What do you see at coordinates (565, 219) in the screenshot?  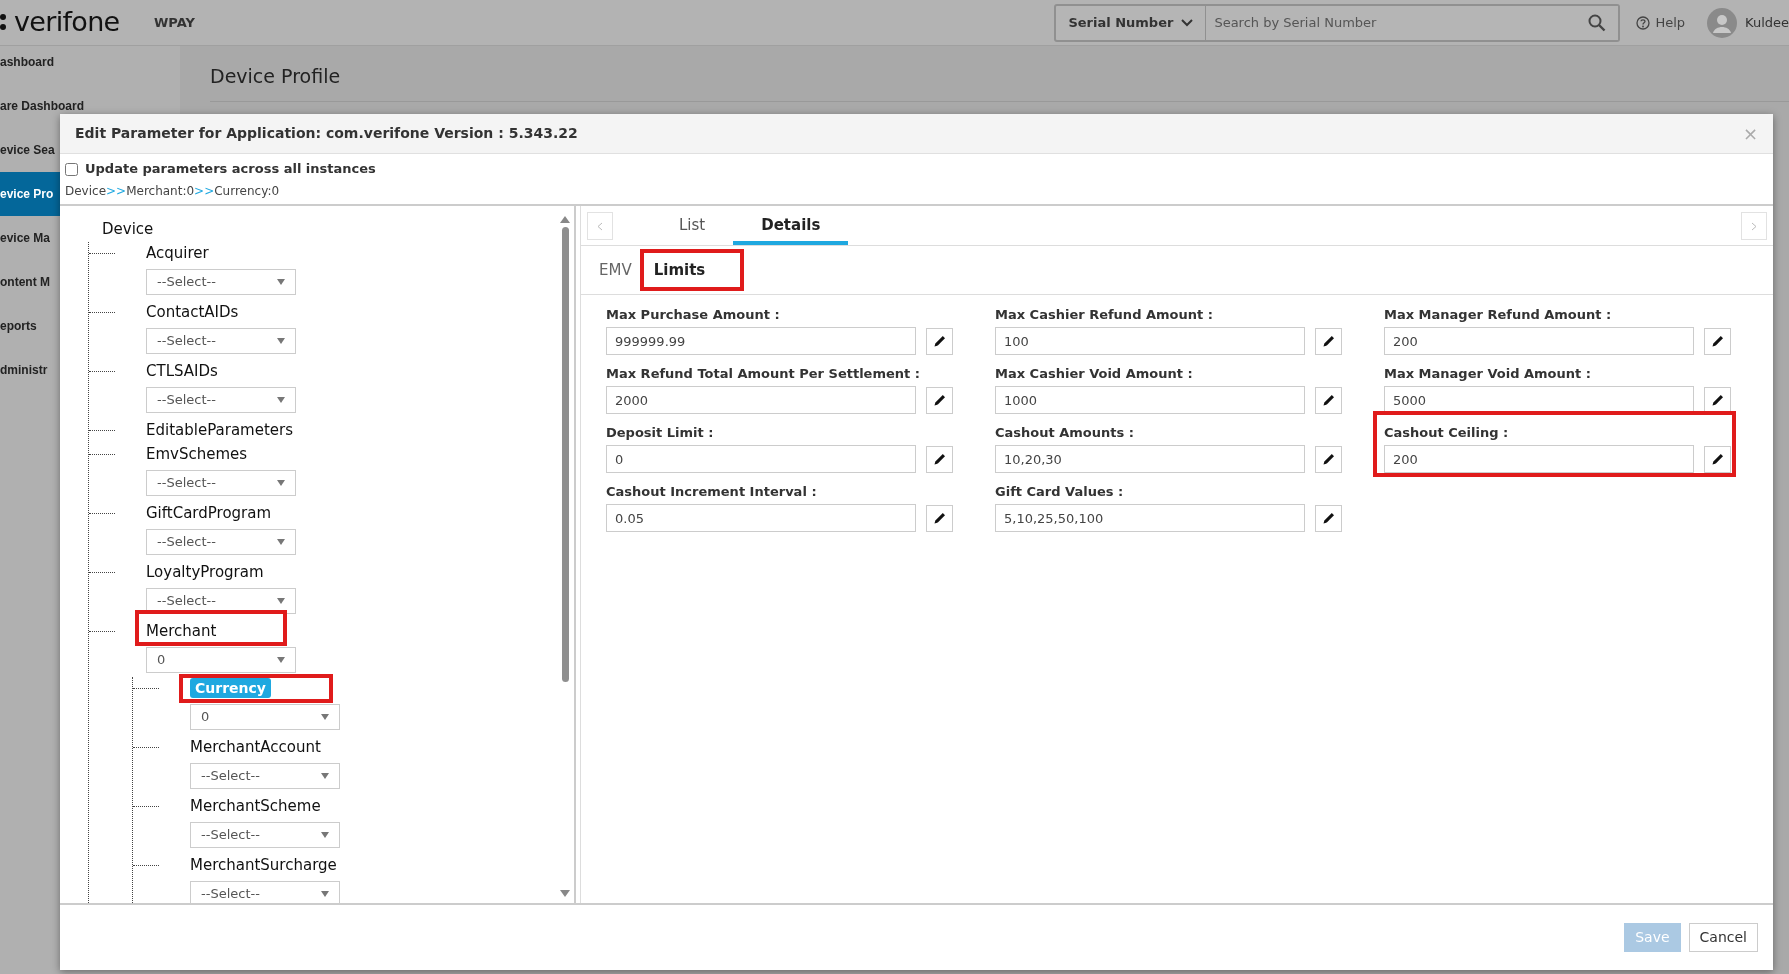 I see `scroll-up-icon` at bounding box center [565, 219].